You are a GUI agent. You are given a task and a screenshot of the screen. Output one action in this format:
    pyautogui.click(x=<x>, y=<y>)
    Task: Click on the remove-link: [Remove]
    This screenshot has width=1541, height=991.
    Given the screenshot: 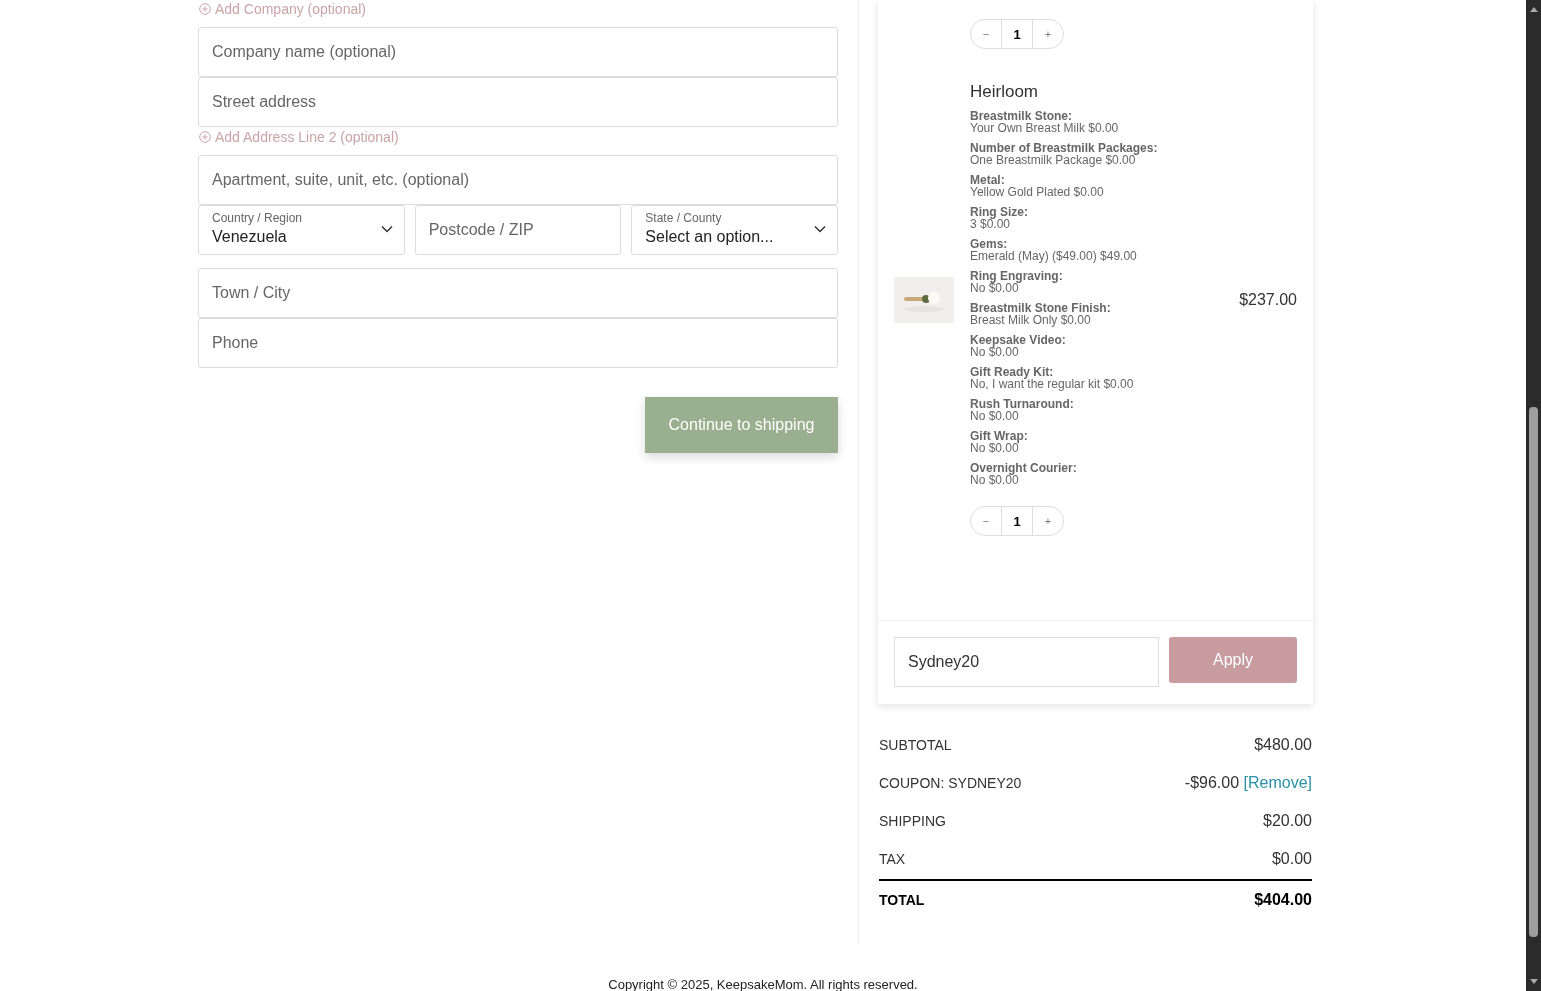 What is the action you would take?
    pyautogui.click(x=1277, y=782)
    